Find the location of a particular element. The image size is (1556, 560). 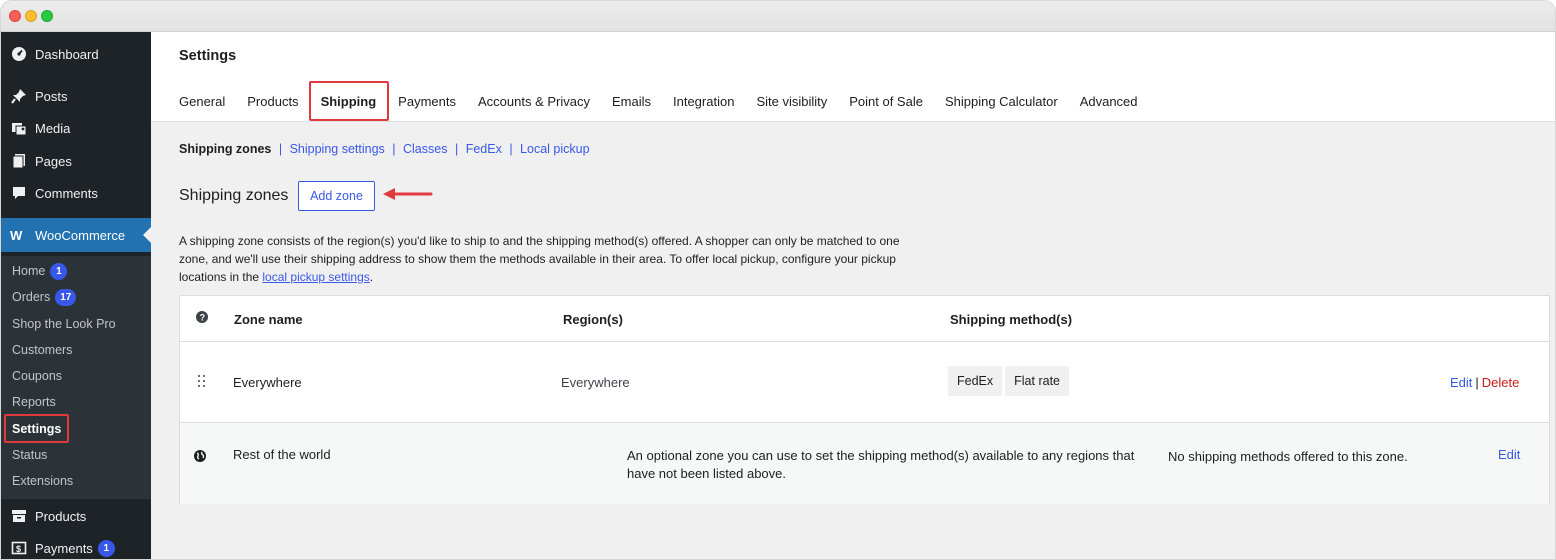

menu-posts: Posts is located at coordinates (76, 96).